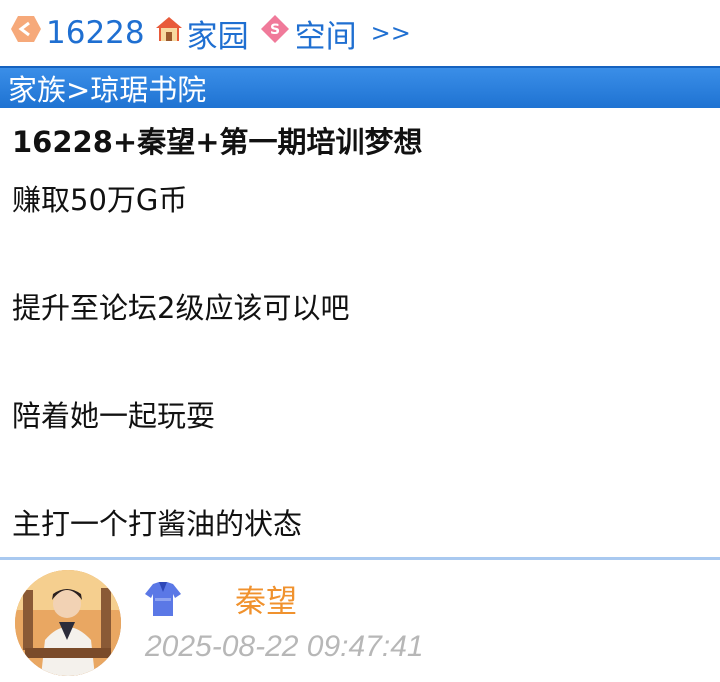  Describe the element at coordinates (284, 646) in the screenshot. I see `post-timestamp: 2025-08-22 09:47:41` at that location.